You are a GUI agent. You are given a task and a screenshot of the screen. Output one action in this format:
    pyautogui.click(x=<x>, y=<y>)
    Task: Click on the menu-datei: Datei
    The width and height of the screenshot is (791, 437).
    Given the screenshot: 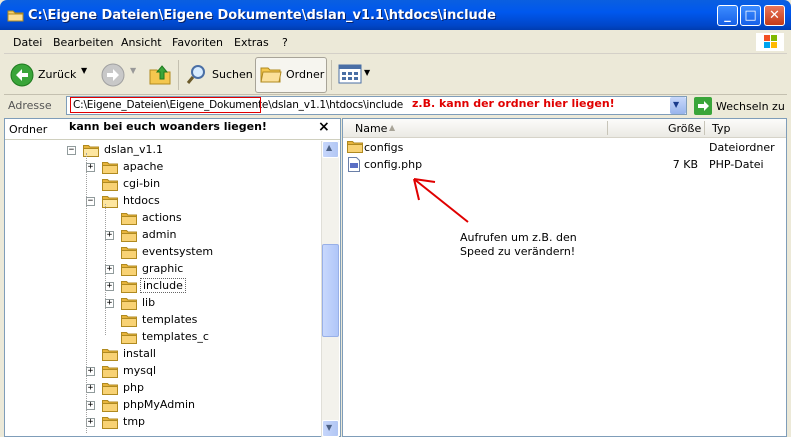 What is the action you would take?
    pyautogui.click(x=27, y=42)
    